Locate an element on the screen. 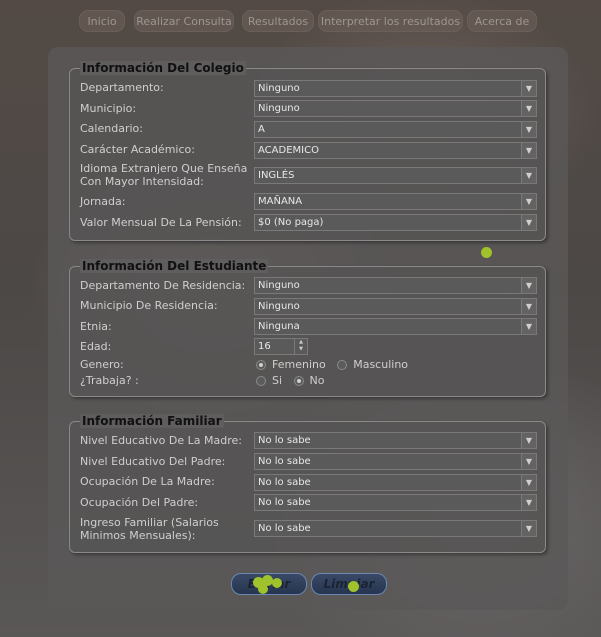 This screenshot has width=601, height=637. radio-si-label: Si is located at coordinates (277, 380).